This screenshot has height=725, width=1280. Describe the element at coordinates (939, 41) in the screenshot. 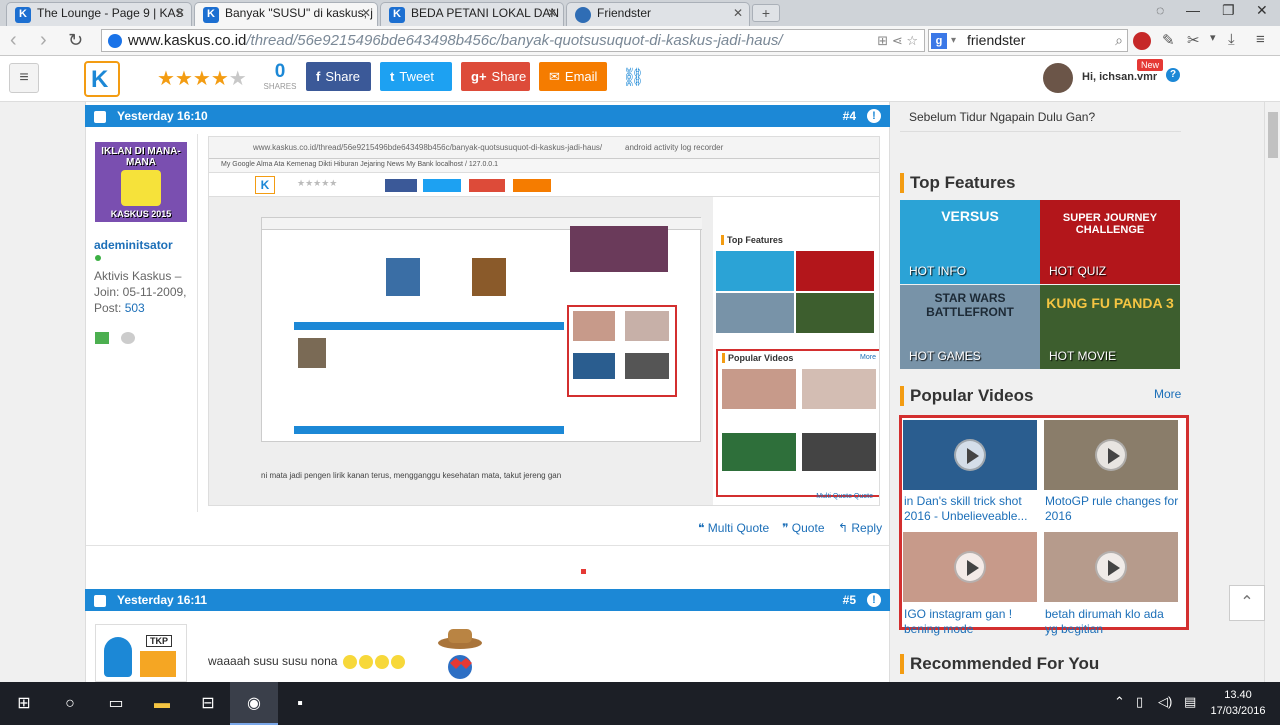

I see `google-icon: g` at that location.